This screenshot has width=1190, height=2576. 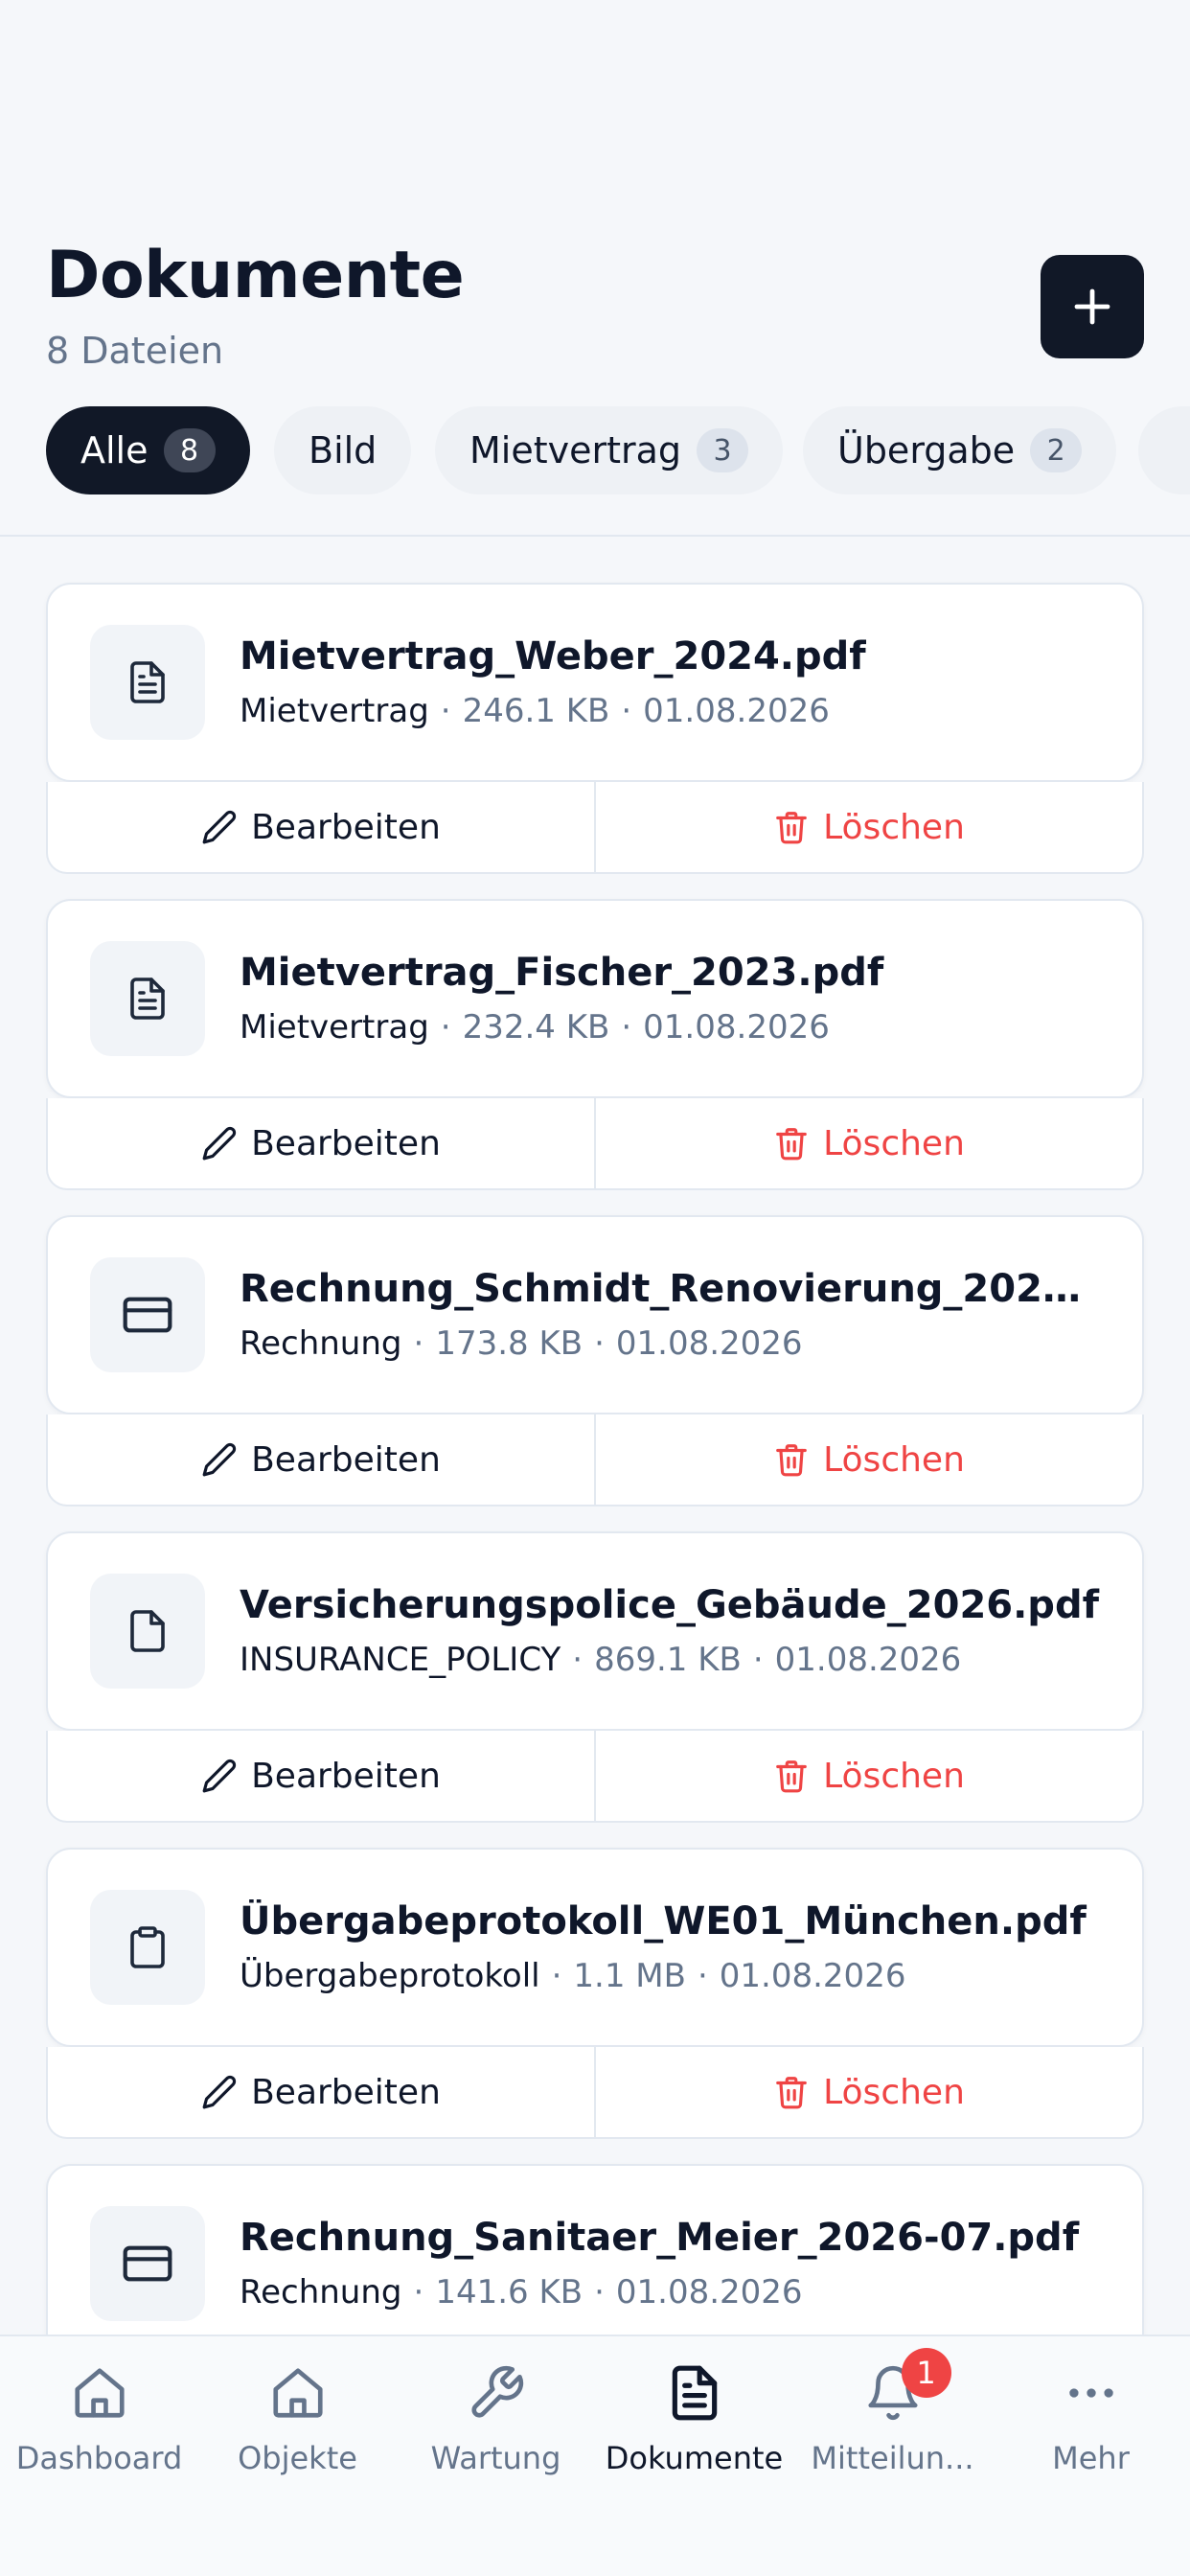 I want to click on nav-label: Dokumente, so click(x=695, y=2458).